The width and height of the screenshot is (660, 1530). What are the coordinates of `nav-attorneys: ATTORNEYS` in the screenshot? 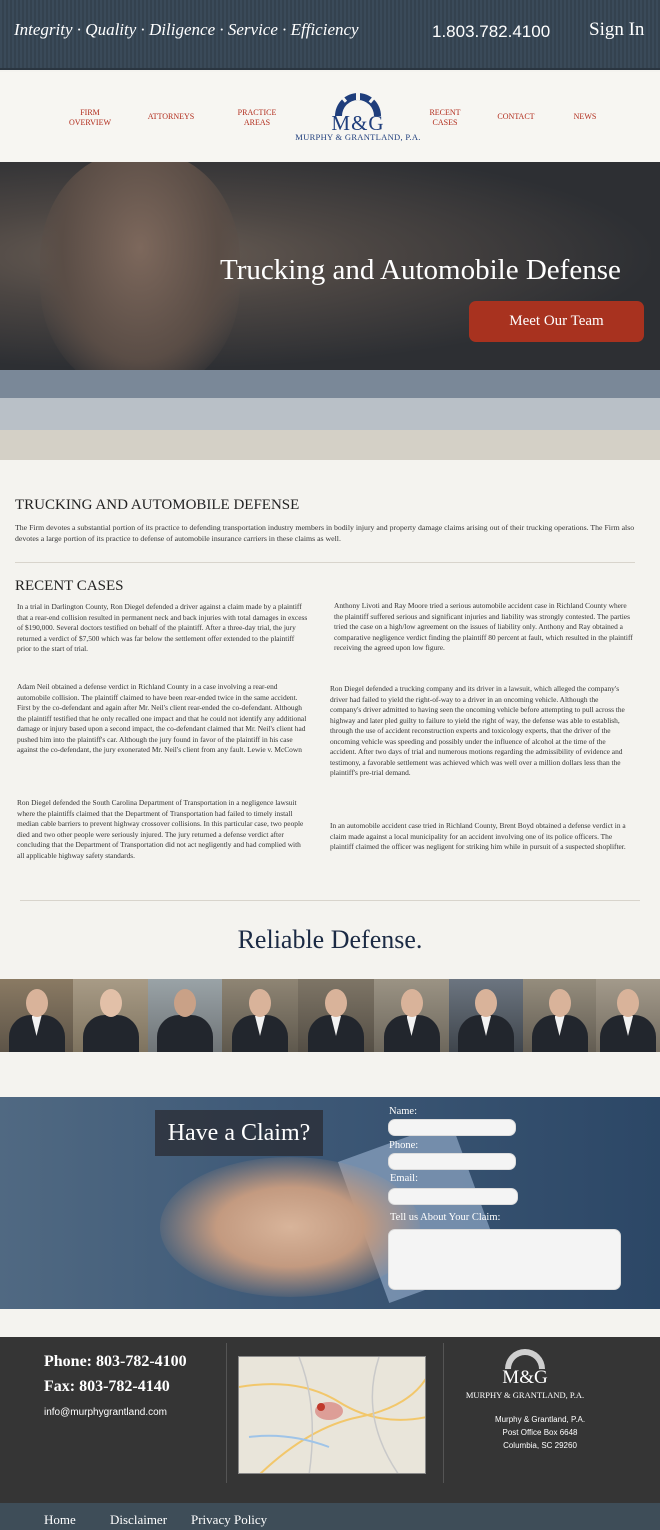 It's located at (171, 117).